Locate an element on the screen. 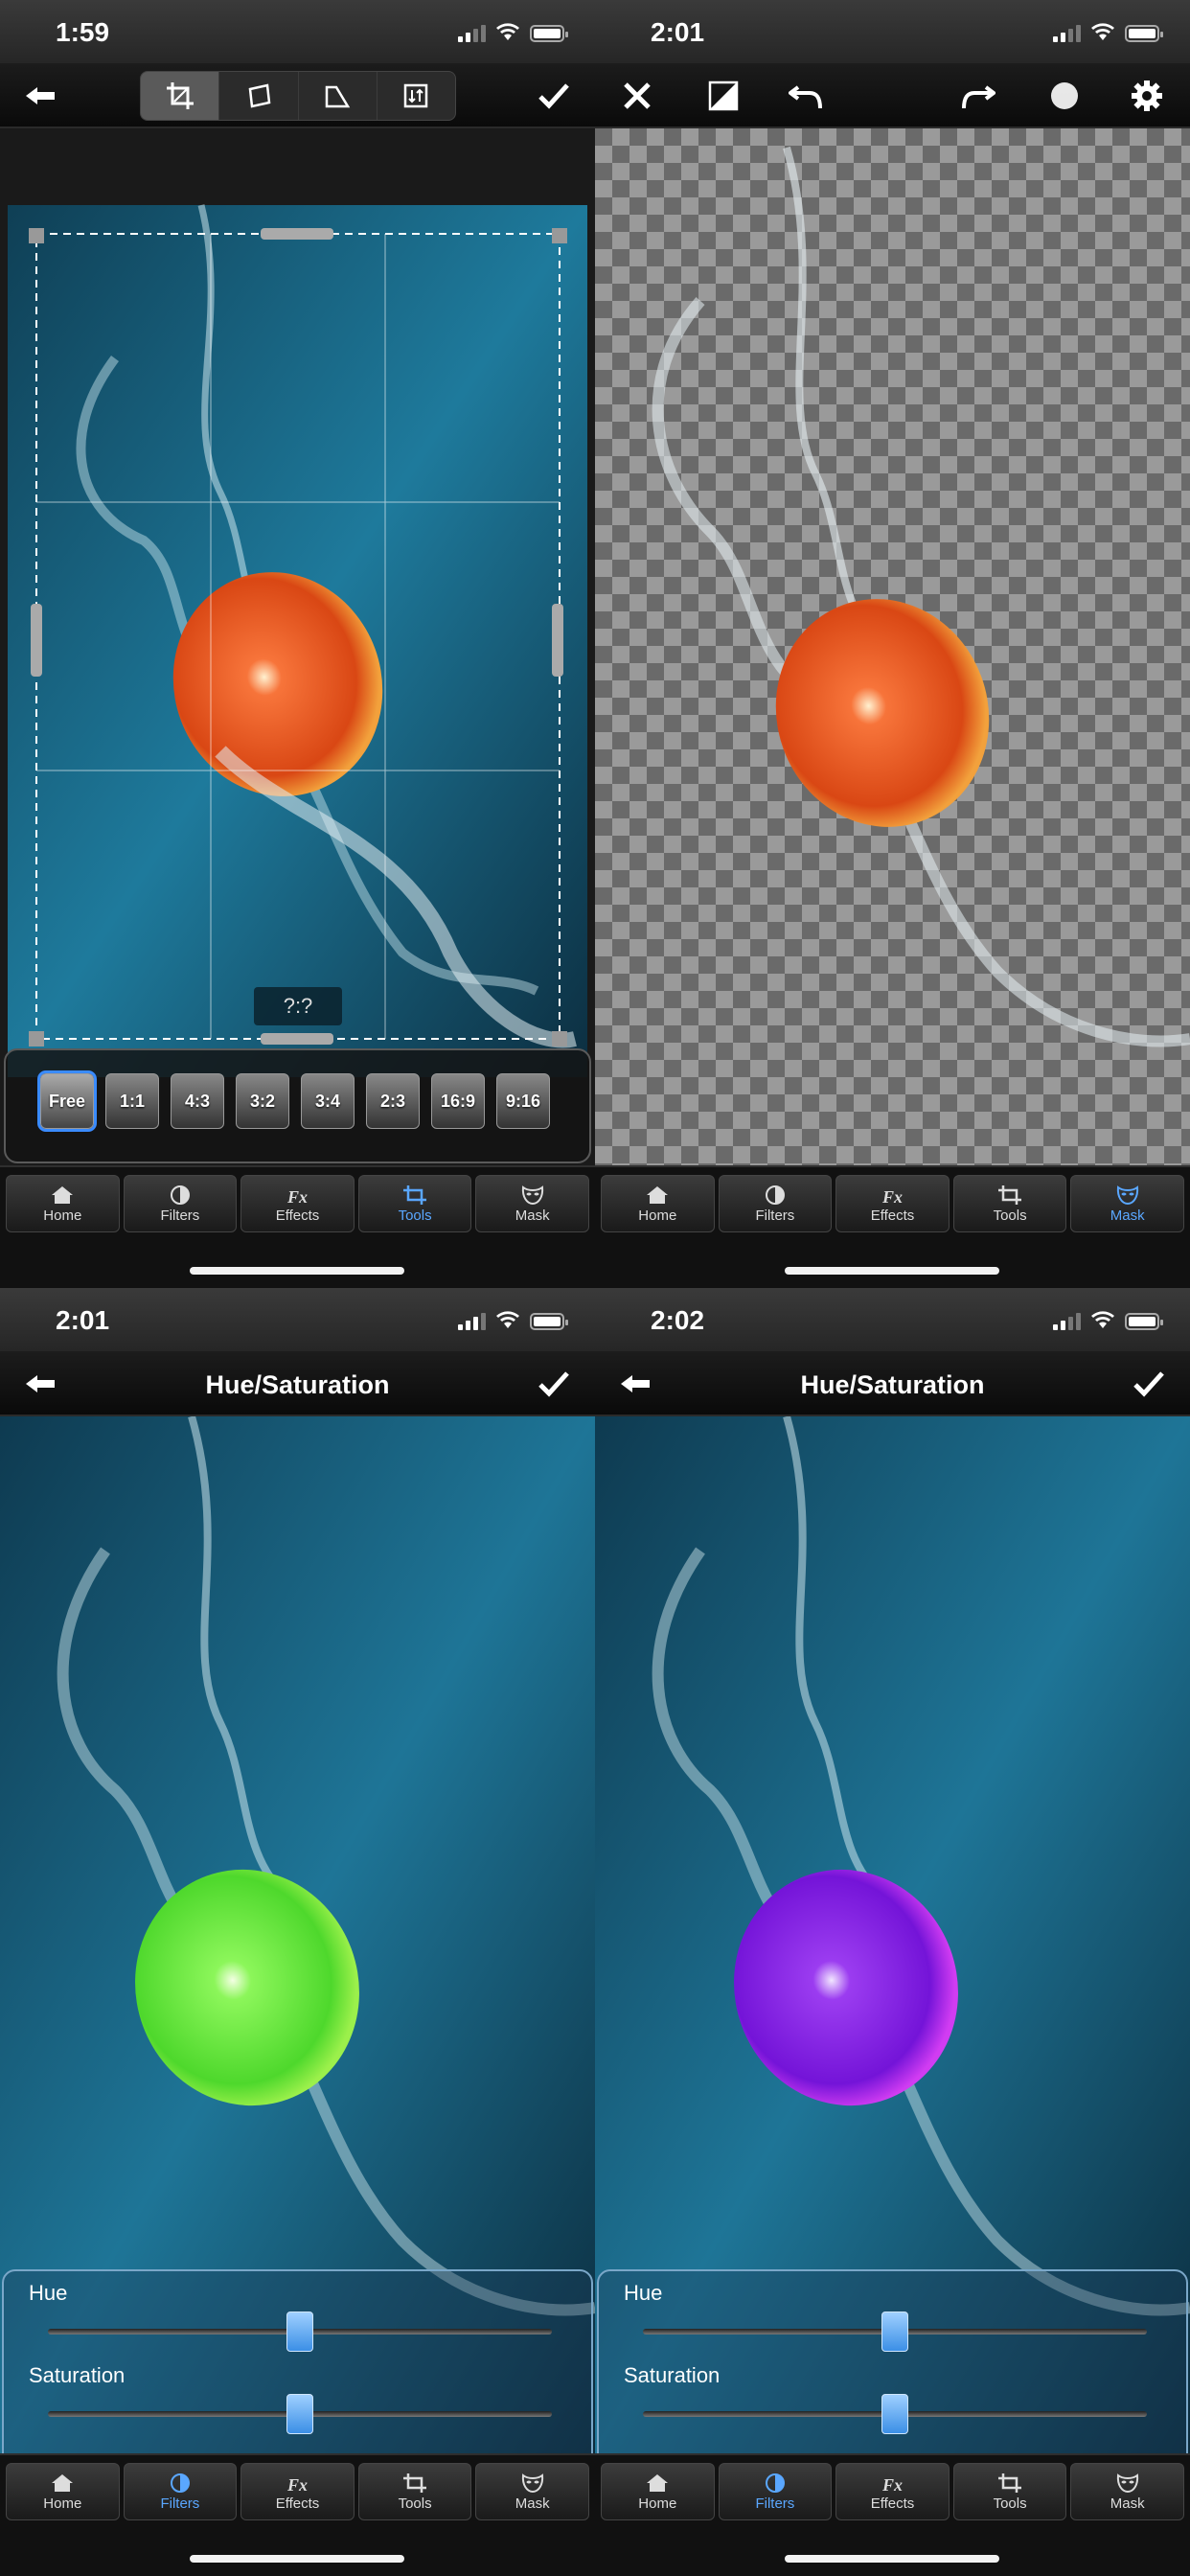  settings-gear-icon is located at coordinates (1147, 96).